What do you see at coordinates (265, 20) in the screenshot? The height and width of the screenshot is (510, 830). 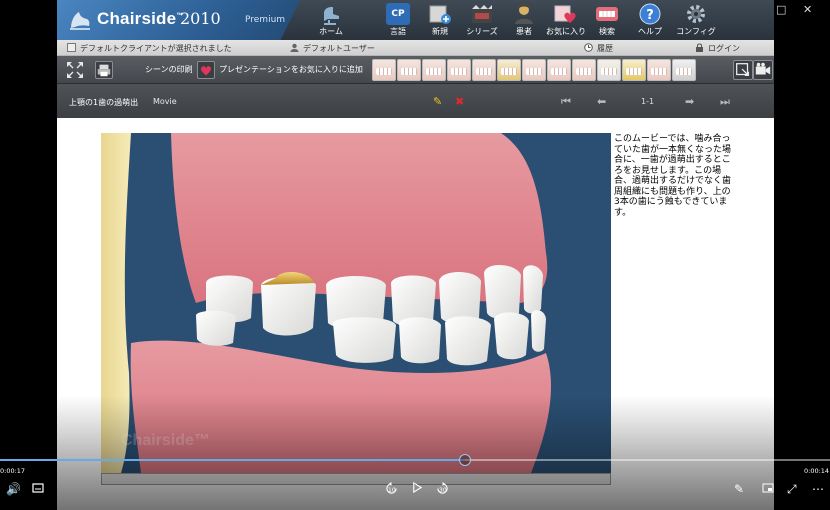 I see `brand-edition: Premium` at bounding box center [265, 20].